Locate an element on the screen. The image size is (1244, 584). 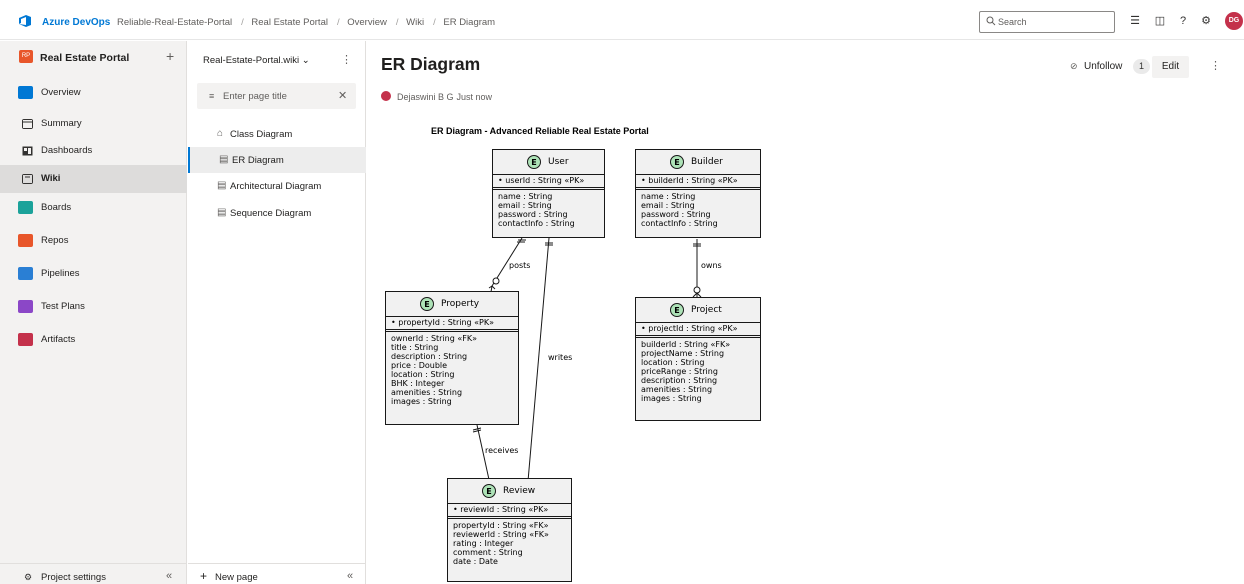
nav-label: Dashboards is located at coordinates (67, 150).